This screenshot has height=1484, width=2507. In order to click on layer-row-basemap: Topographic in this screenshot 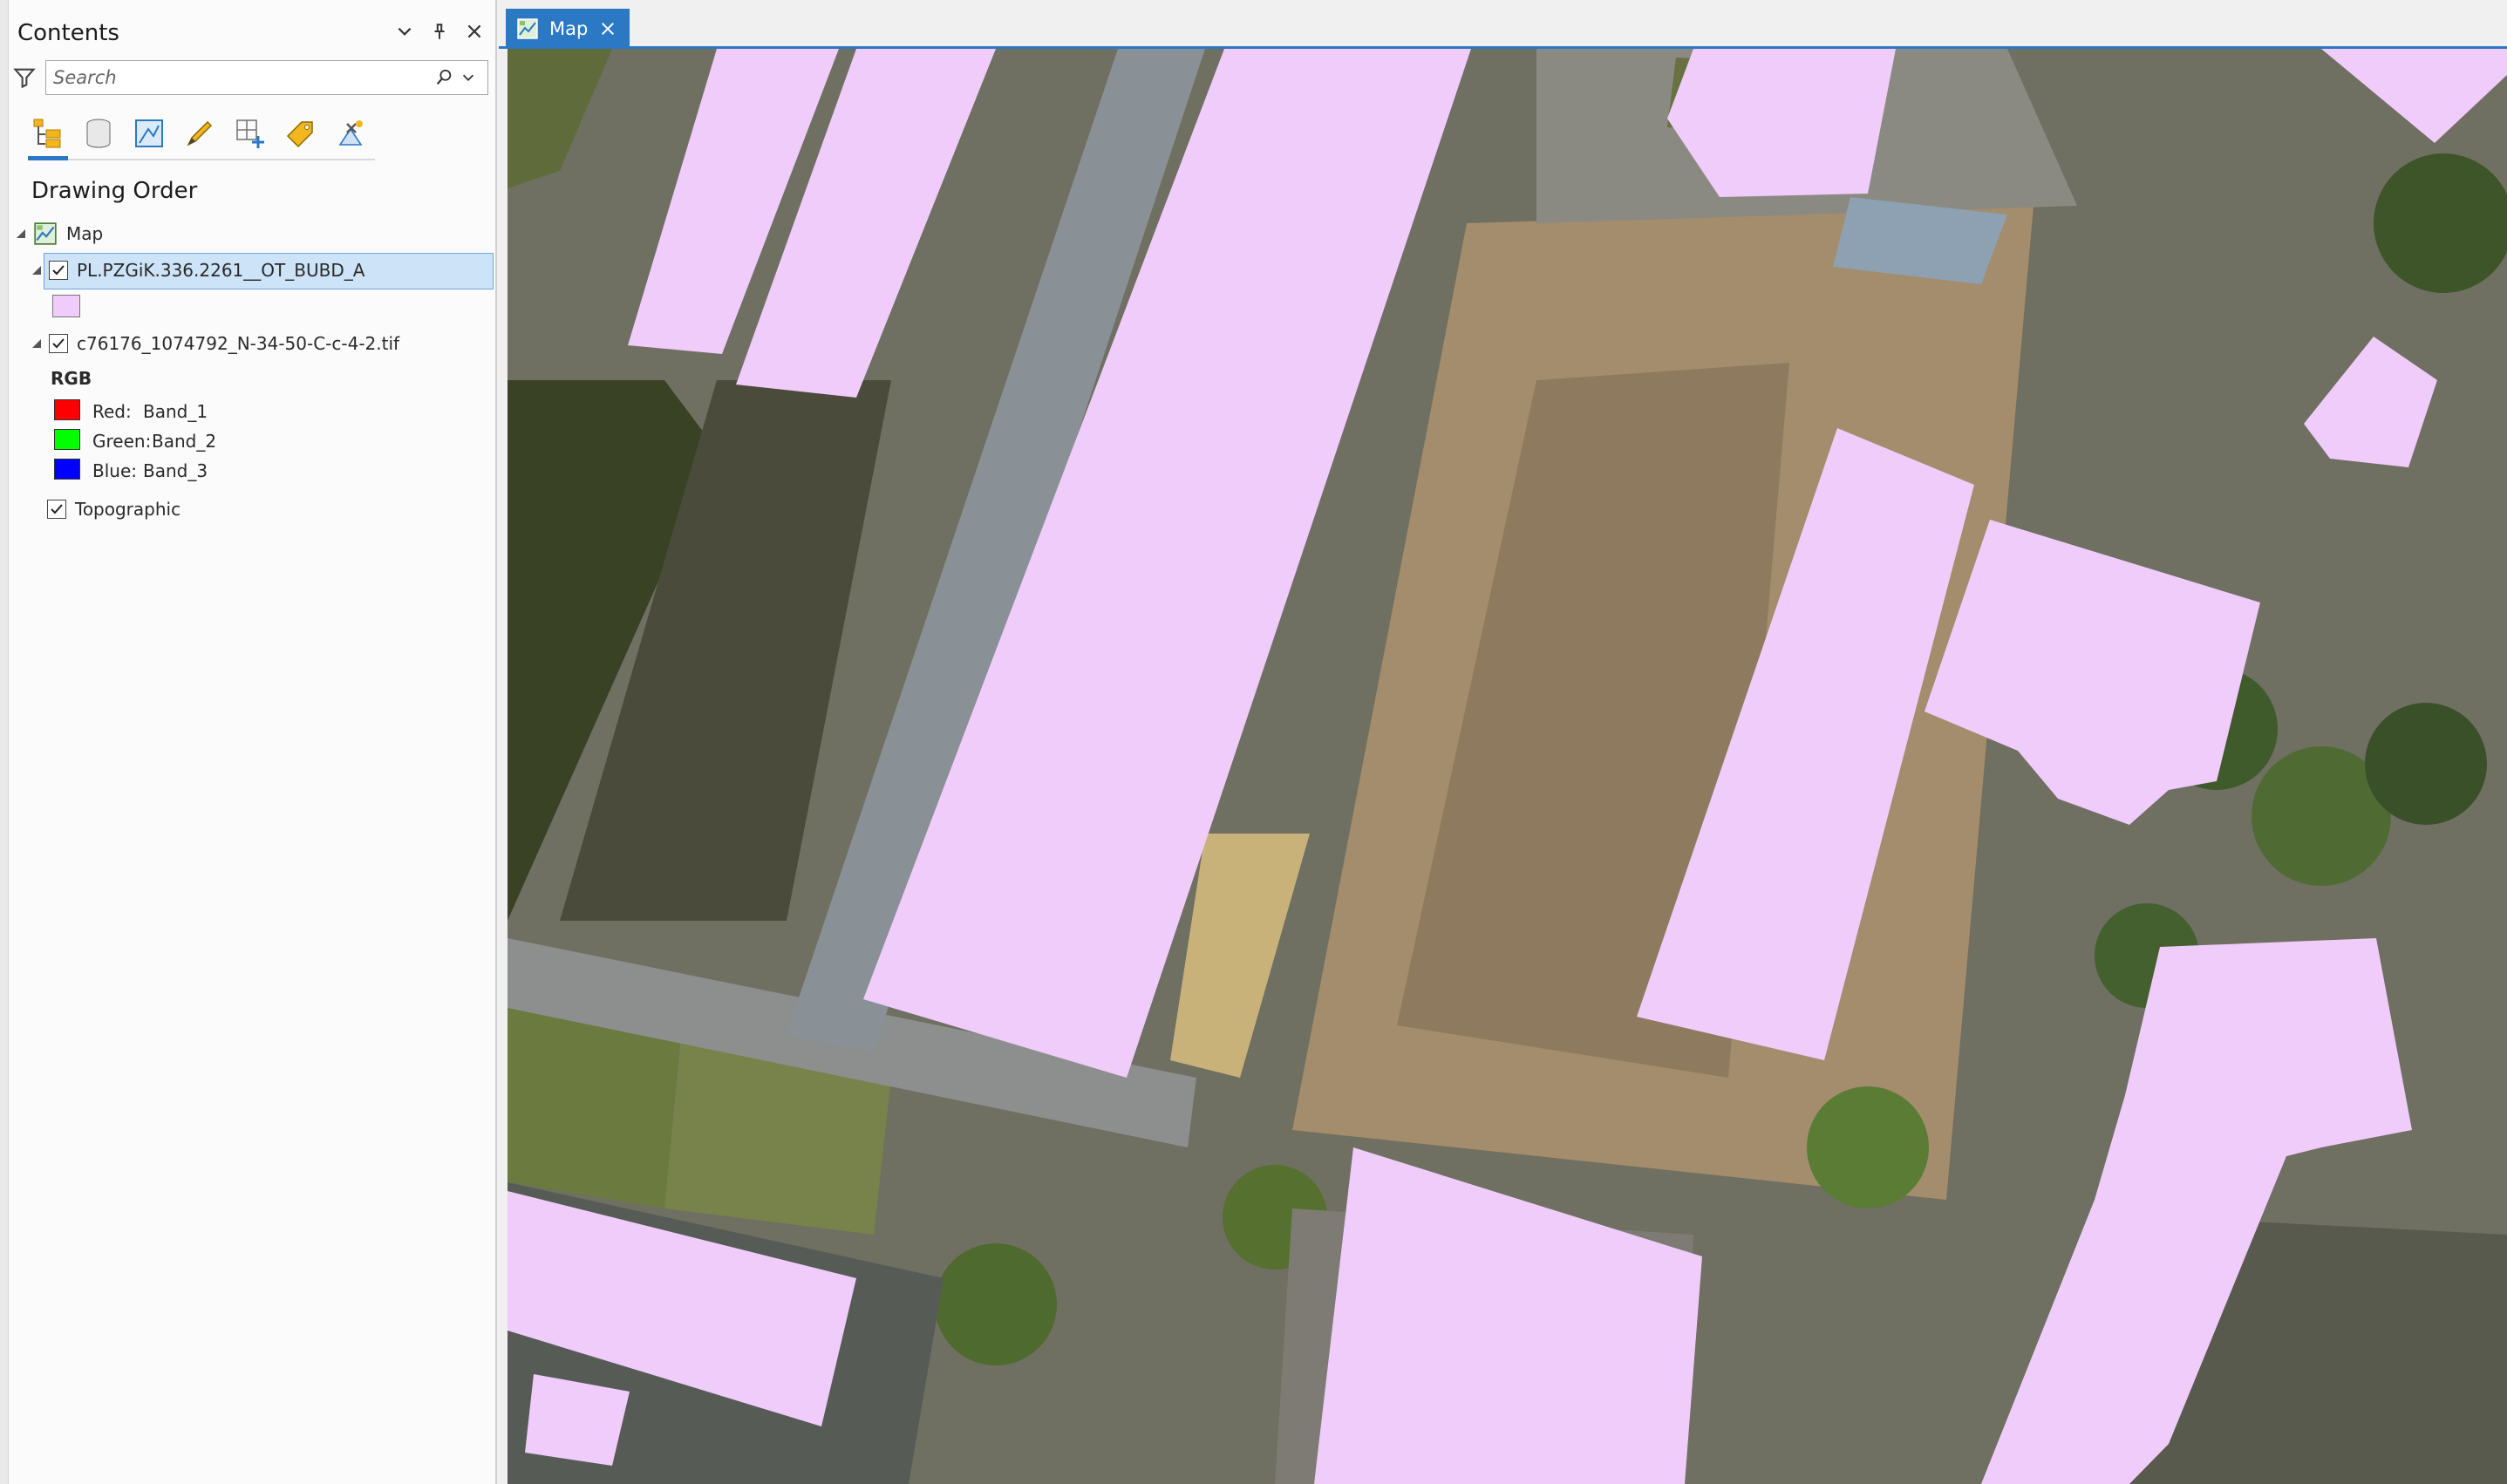, I will do `click(114, 509)`.